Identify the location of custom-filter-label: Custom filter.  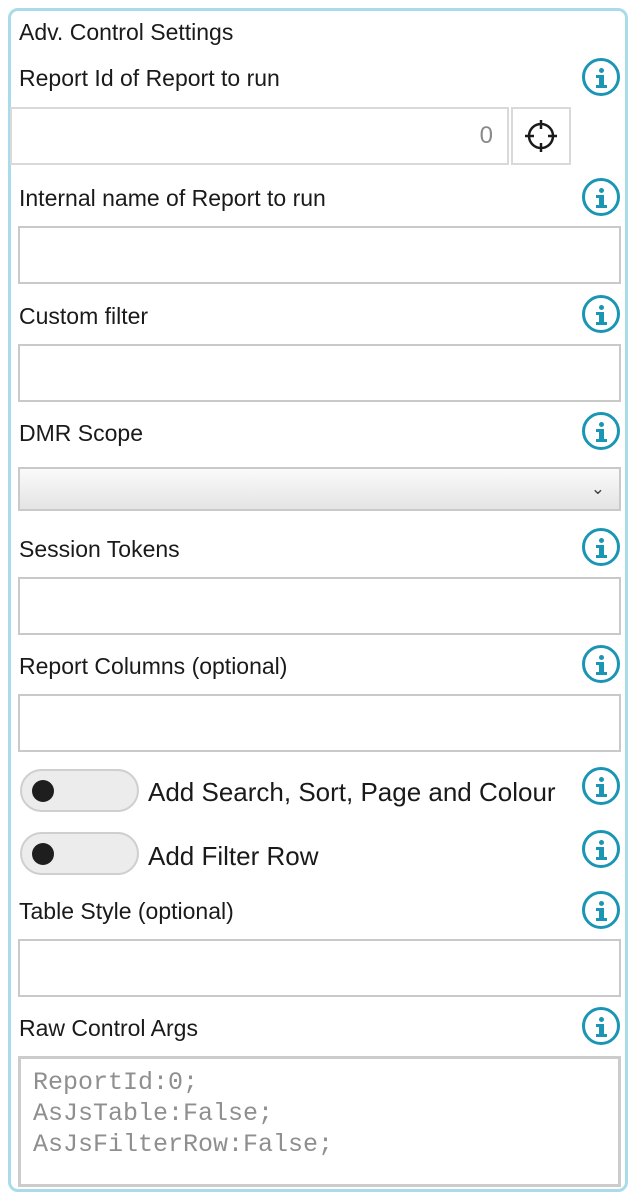
(84, 316).